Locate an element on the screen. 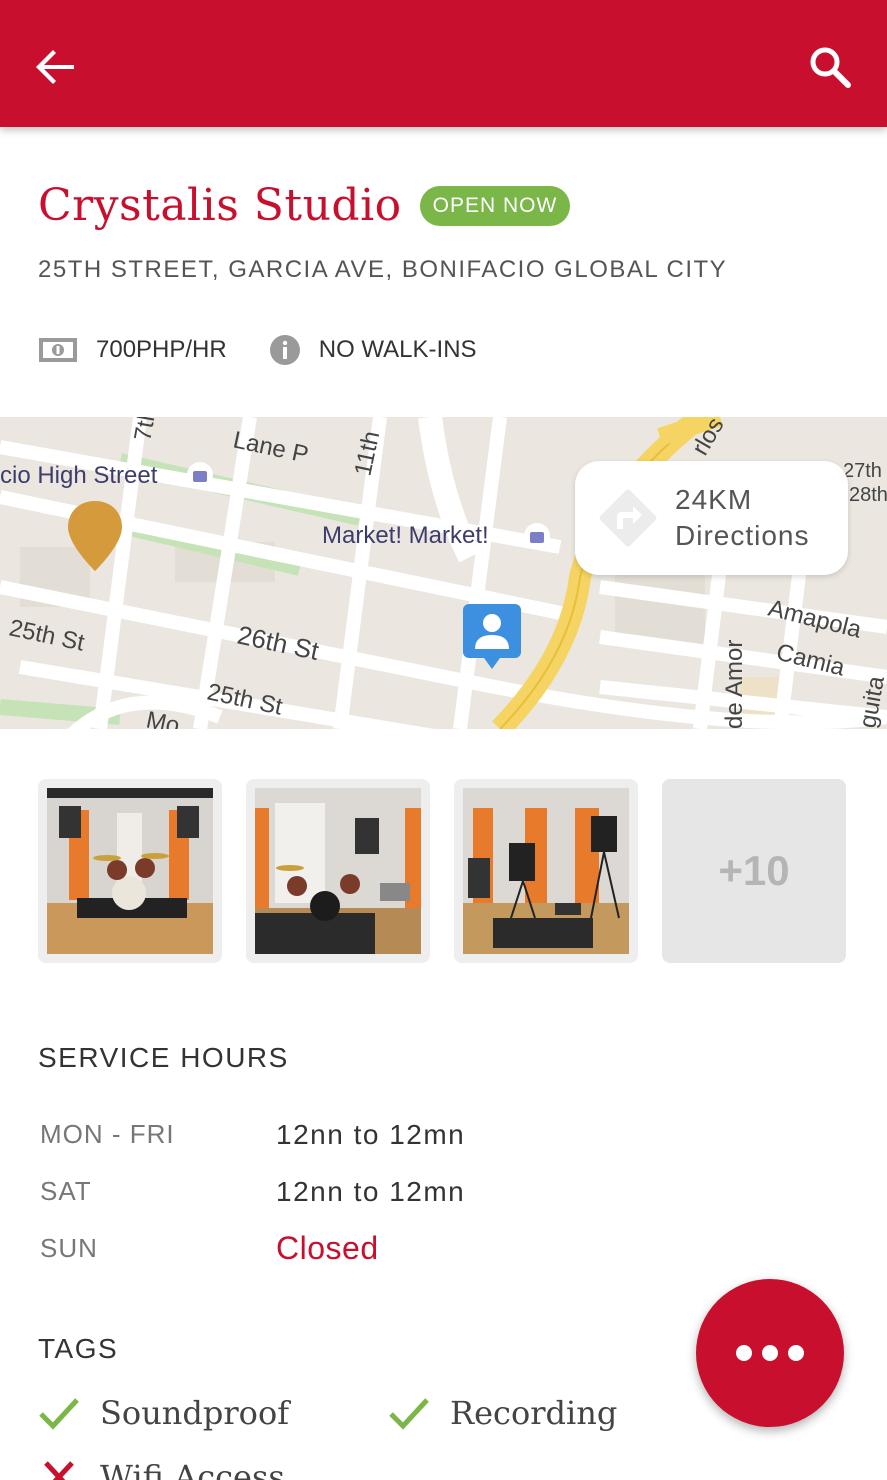 The height and width of the screenshot is (1480, 887). hours-row: SAT 12nn to 12mn is located at coordinates (252, 1191).